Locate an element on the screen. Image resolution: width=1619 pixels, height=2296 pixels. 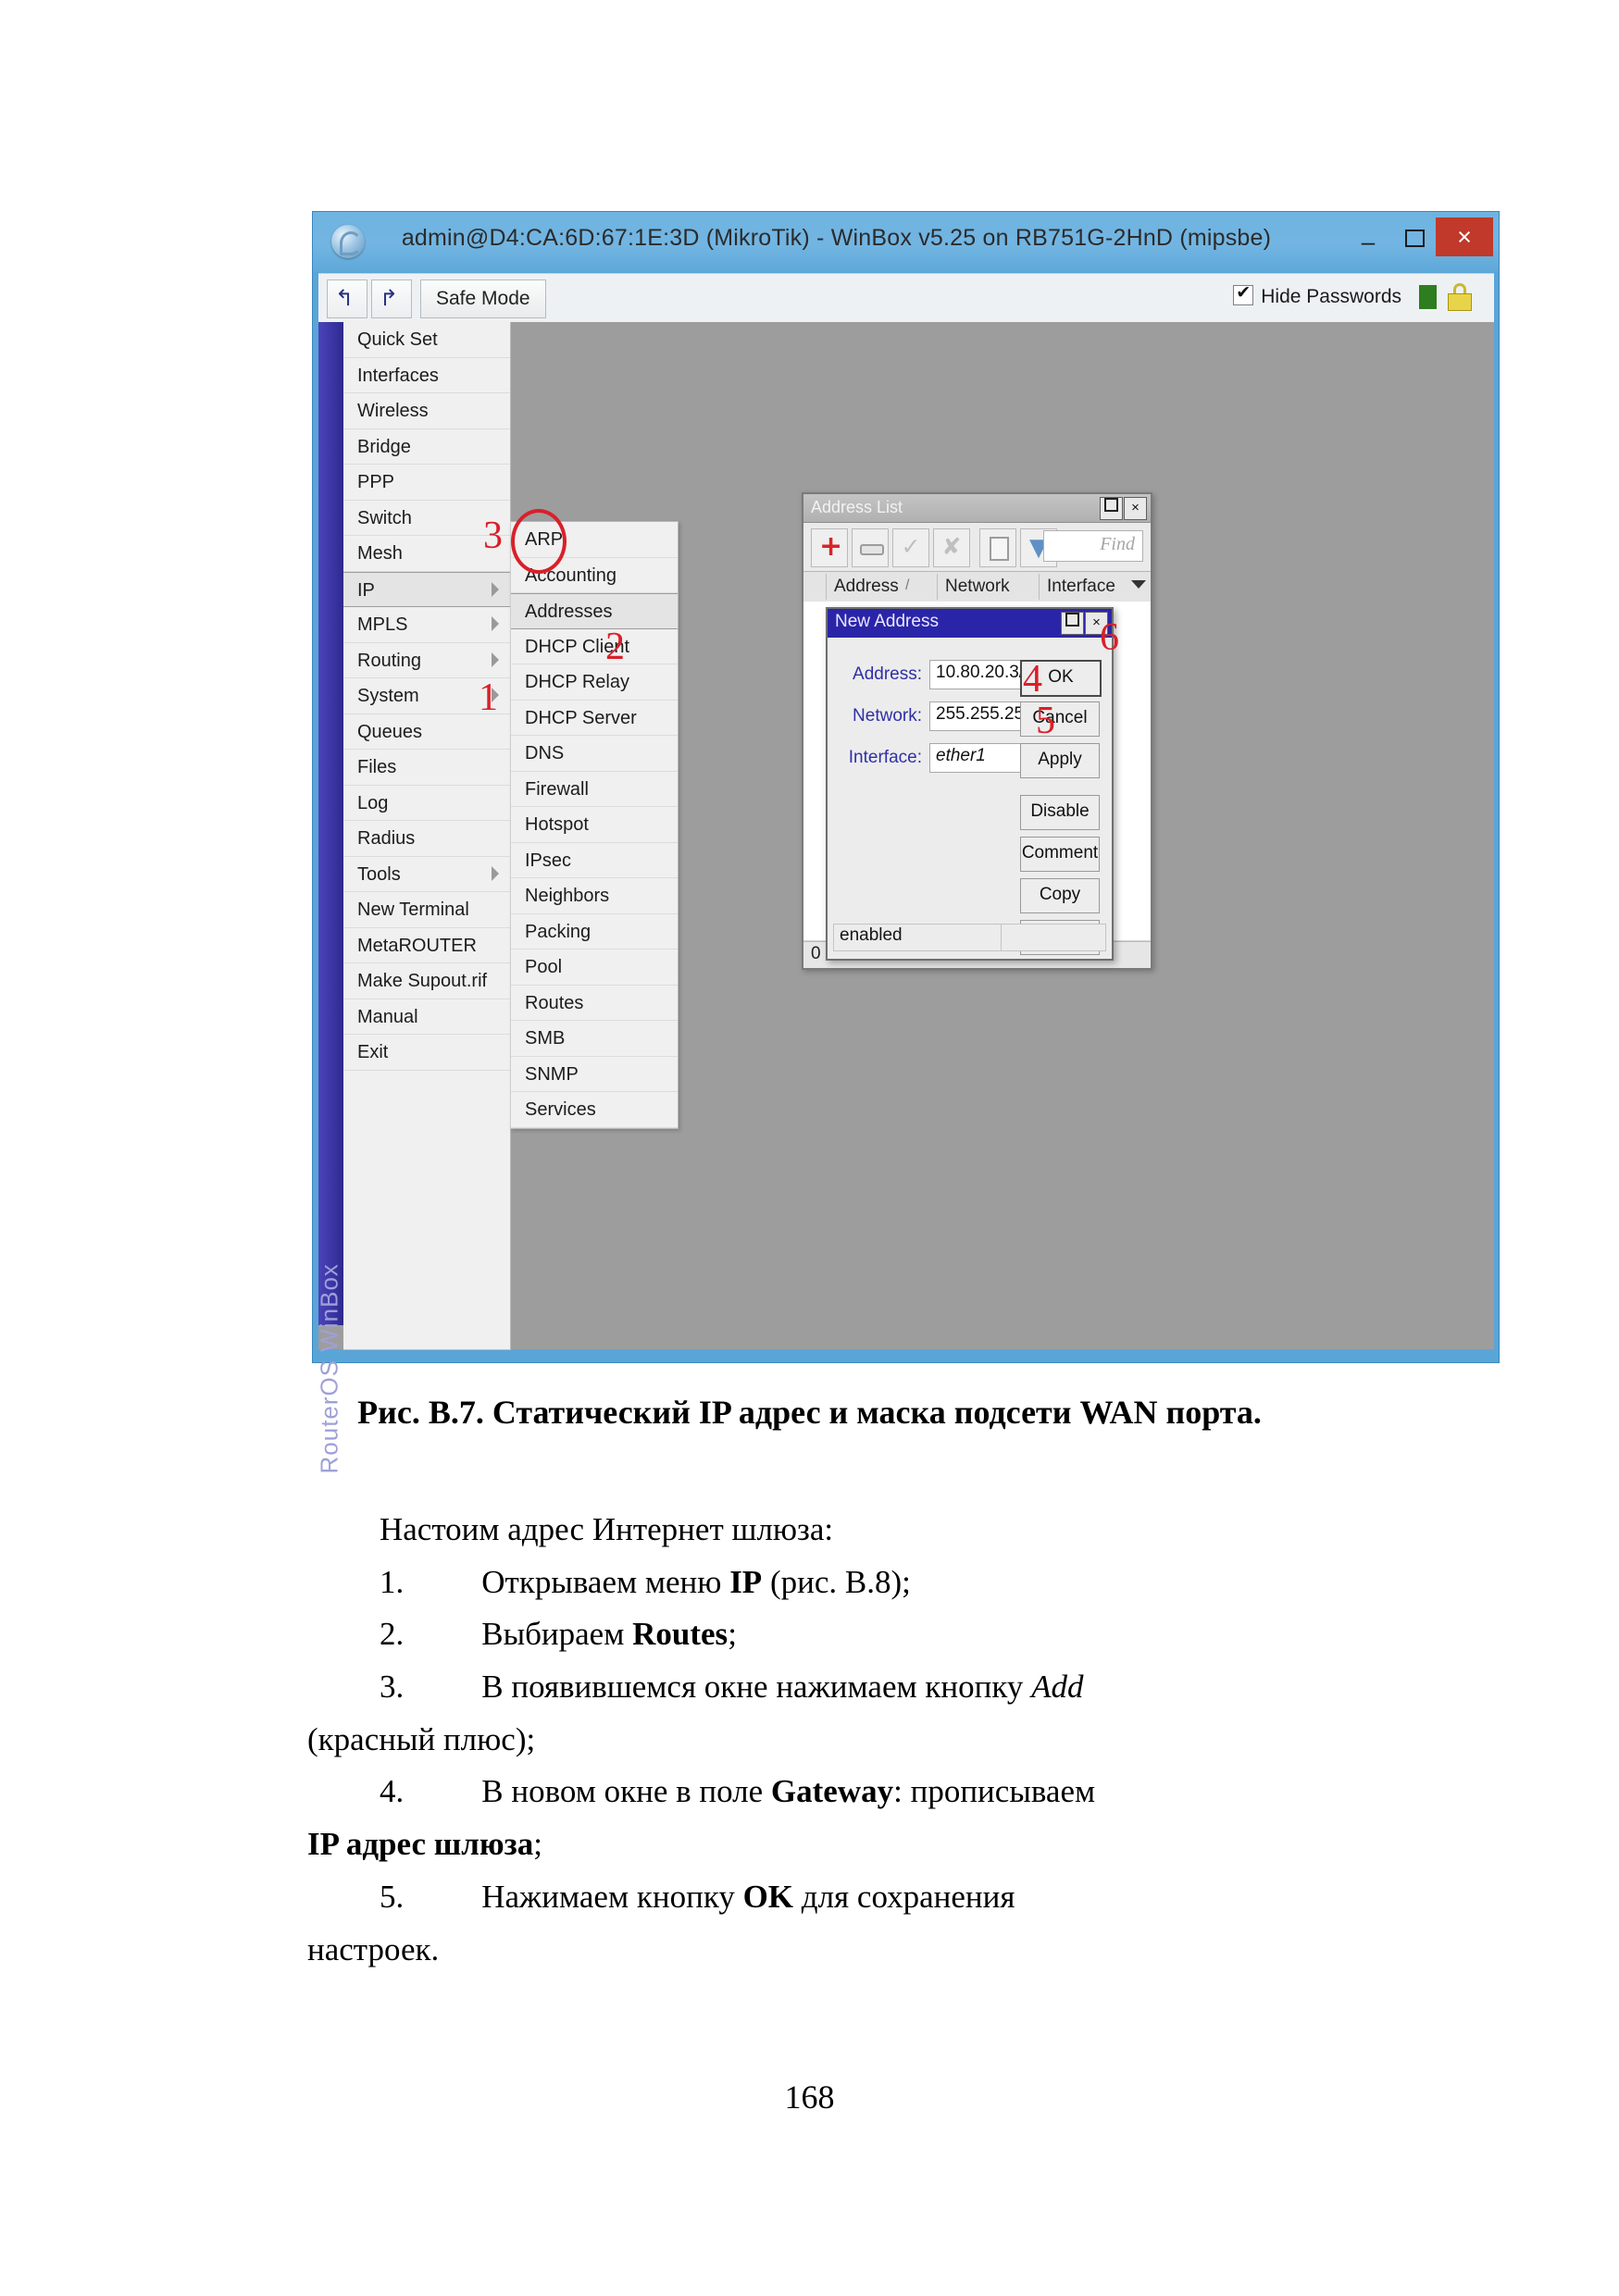
column-header-network: Network is located at coordinates (988, 587).